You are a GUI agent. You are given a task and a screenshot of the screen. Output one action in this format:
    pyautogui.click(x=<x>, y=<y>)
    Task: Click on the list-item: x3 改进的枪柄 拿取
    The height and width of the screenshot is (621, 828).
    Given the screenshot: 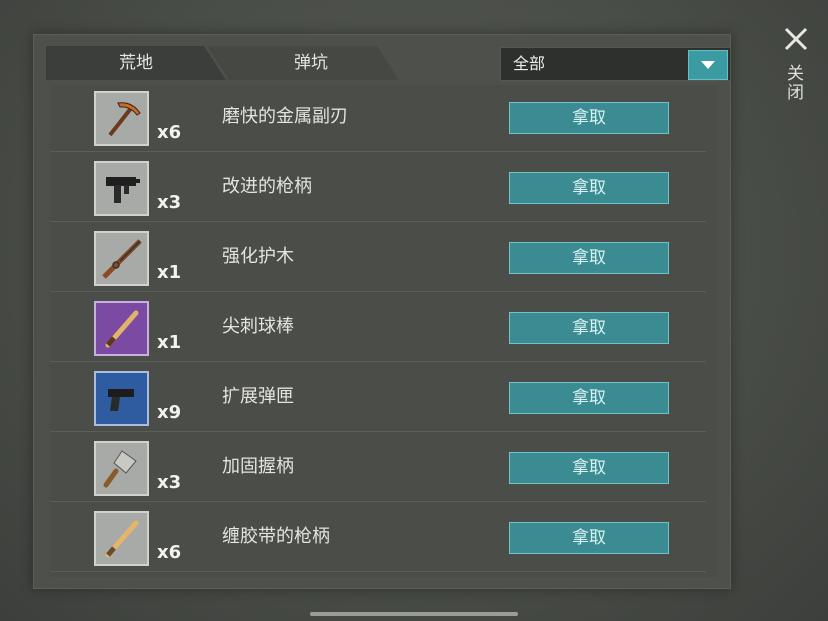 What is the action you would take?
    pyautogui.click(x=378, y=187)
    